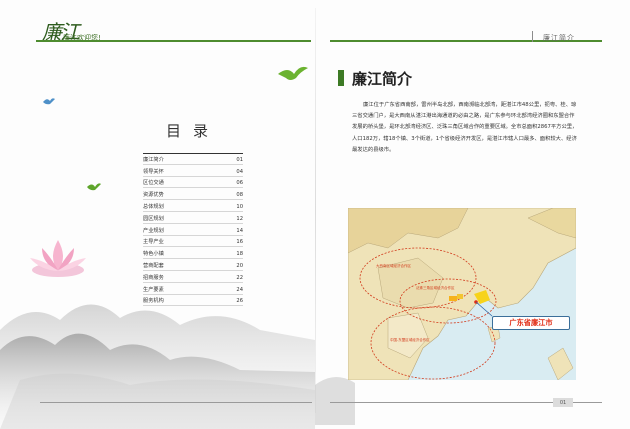 This screenshot has height=429, width=630. I want to click on page-number: 01, so click(563, 402).